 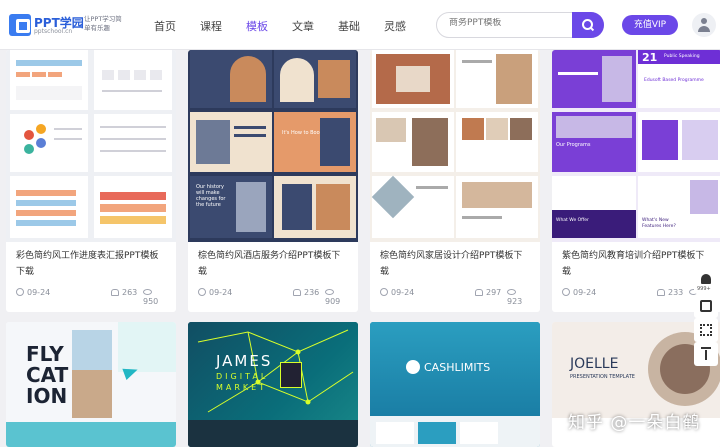 What do you see at coordinates (704, 289) in the screenshot?
I see `notification-count: 999+` at bounding box center [704, 289].